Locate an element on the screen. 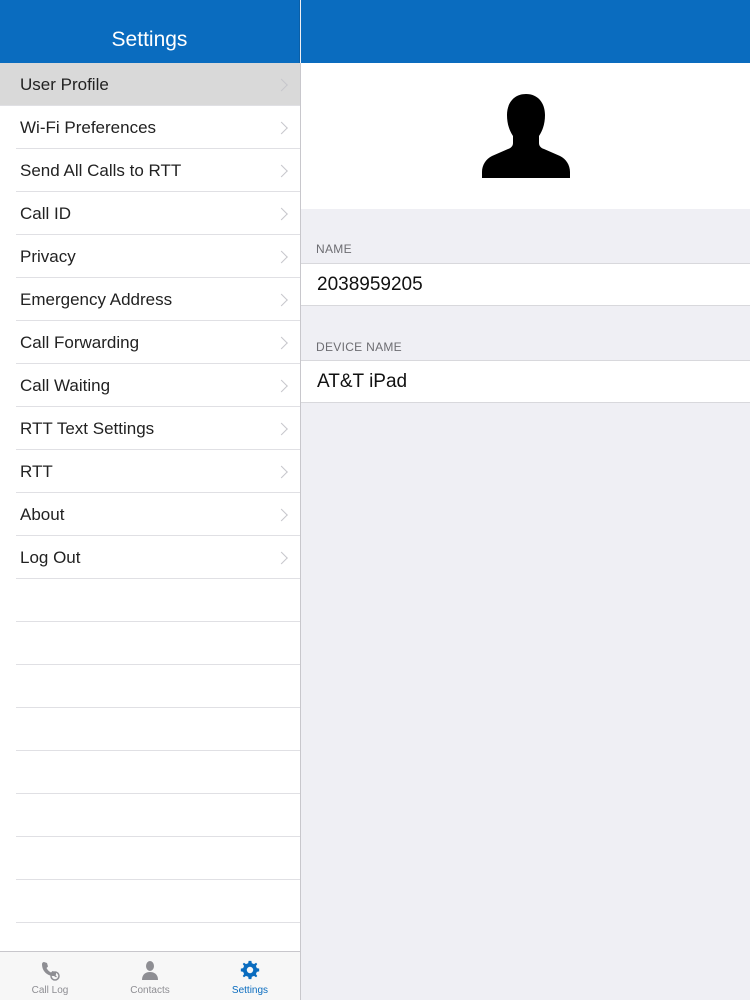 The height and width of the screenshot is (1000, 750). sidebar-item-label: Call Forwarding is located at coordinates (80, 342).